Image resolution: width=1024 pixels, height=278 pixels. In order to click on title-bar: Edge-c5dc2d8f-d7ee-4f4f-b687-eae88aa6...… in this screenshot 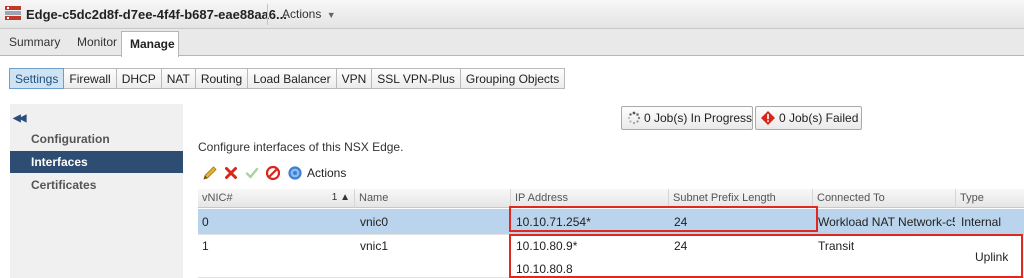, I will do `click(512, 14)`.